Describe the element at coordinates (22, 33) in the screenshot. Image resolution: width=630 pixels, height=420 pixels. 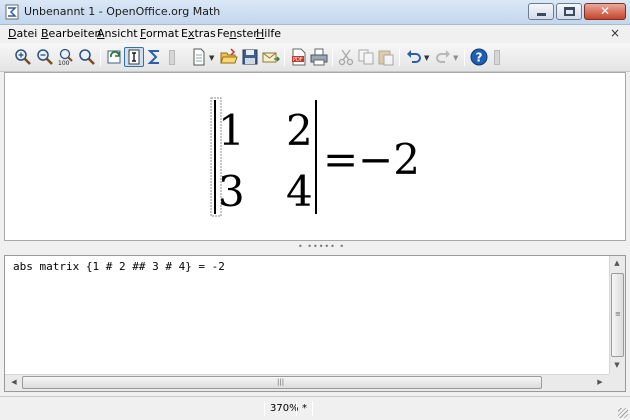
I see `menu-datei: Datei` at that location.